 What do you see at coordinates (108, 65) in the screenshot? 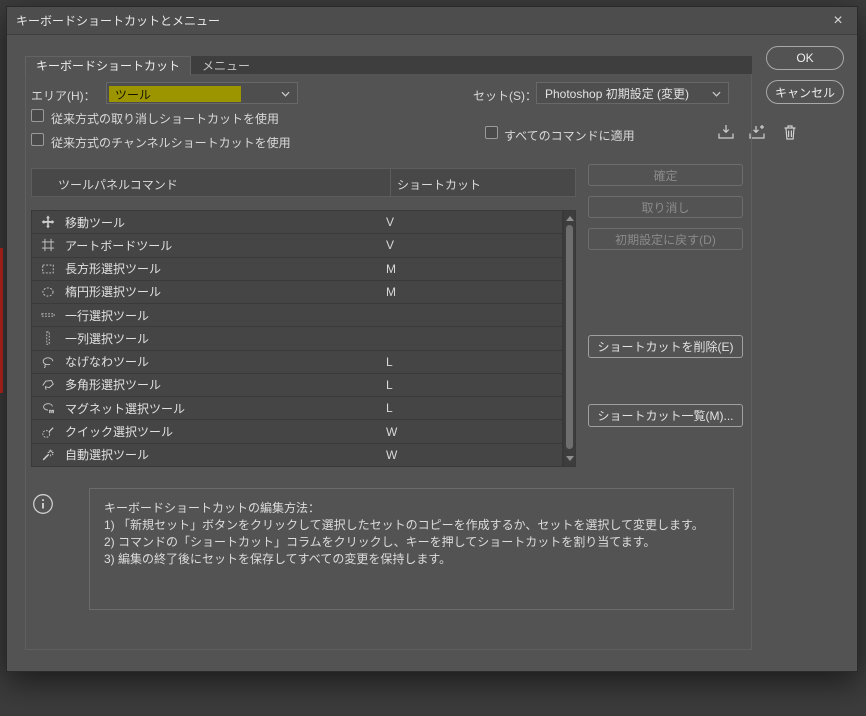
I see `tab-keyboard-shortcuts: キーボードショートカット` at bounding box center [108, 65].